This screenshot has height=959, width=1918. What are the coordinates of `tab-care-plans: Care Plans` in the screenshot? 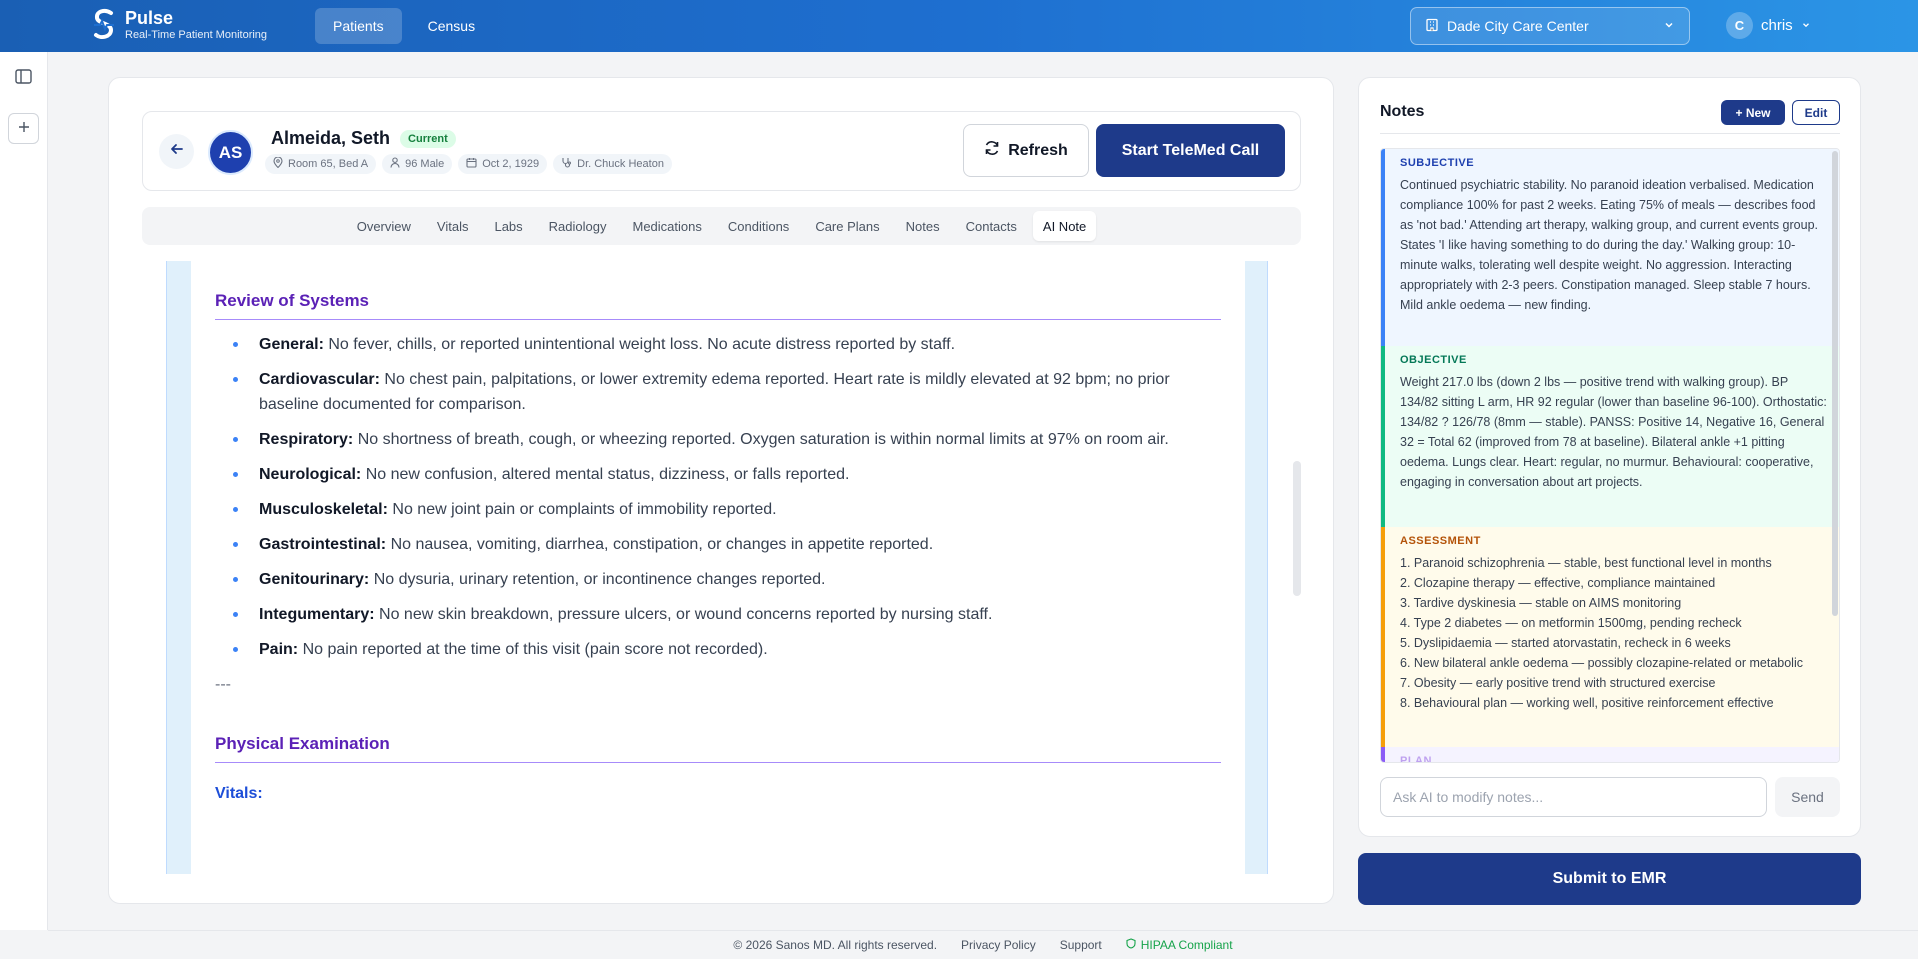 It's located at (847, 226).